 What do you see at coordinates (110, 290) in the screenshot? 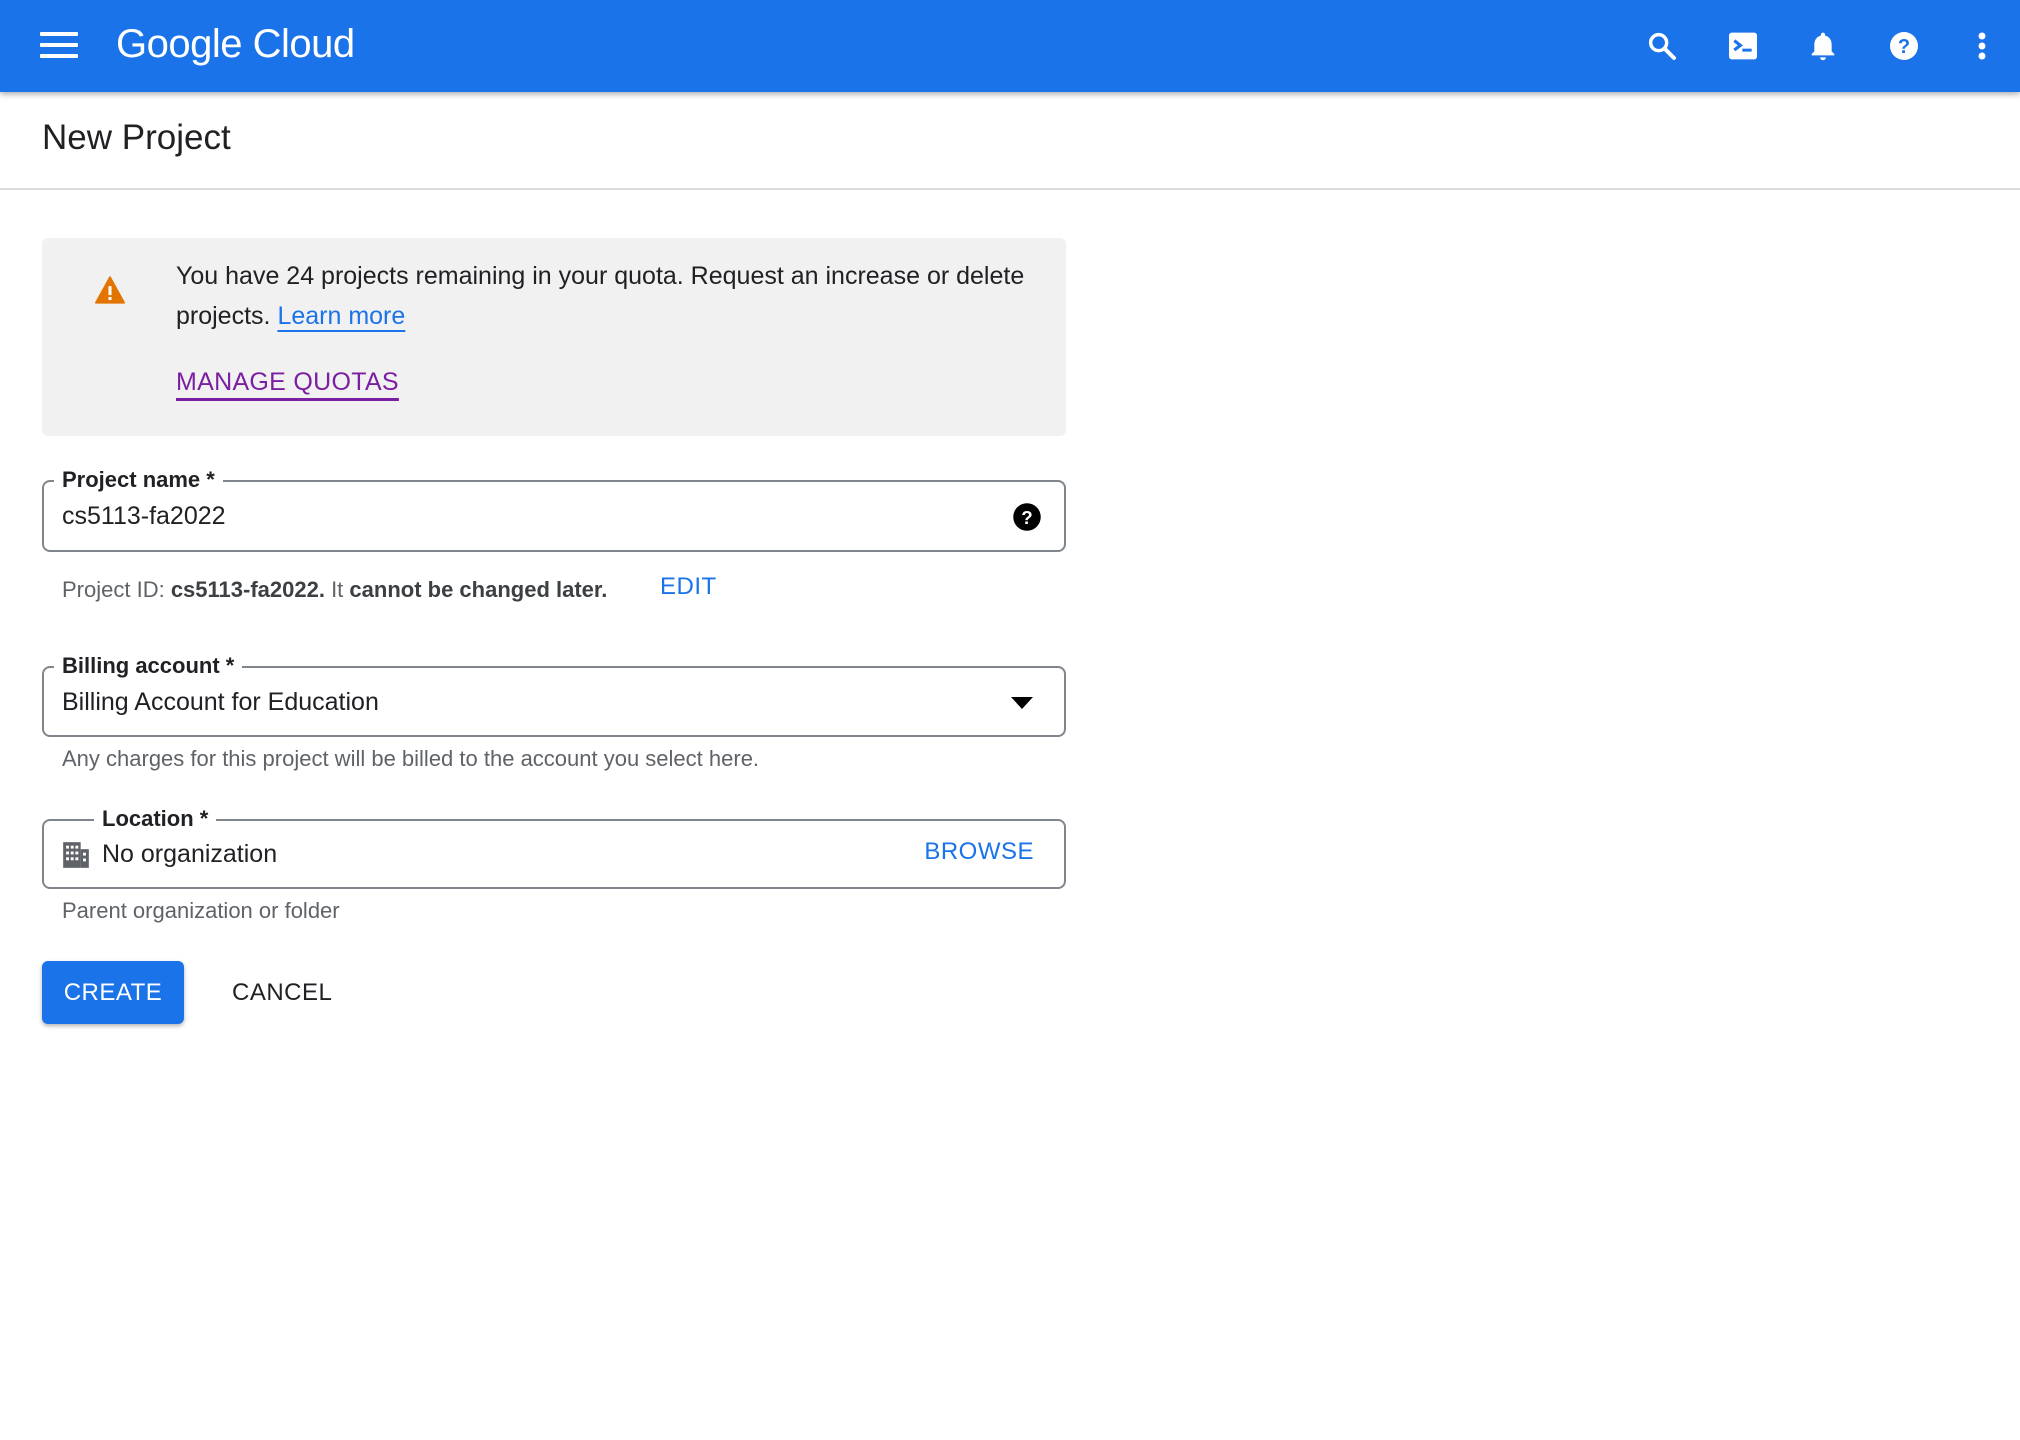
I see `warning-icon` at bounding box center [110, 290].